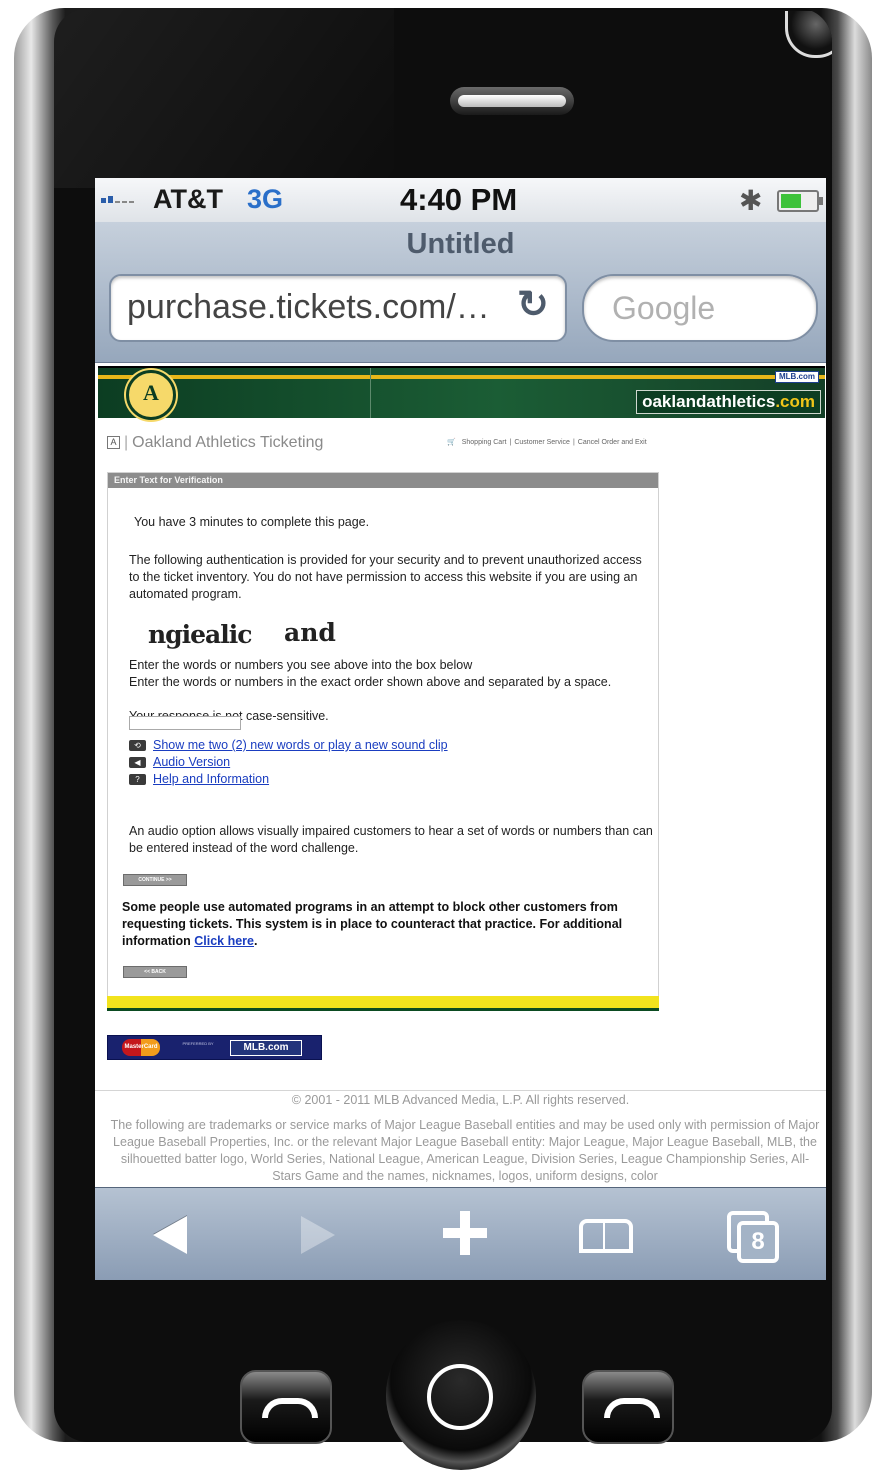  I want to click on footer-divider, so click(460, 1090).